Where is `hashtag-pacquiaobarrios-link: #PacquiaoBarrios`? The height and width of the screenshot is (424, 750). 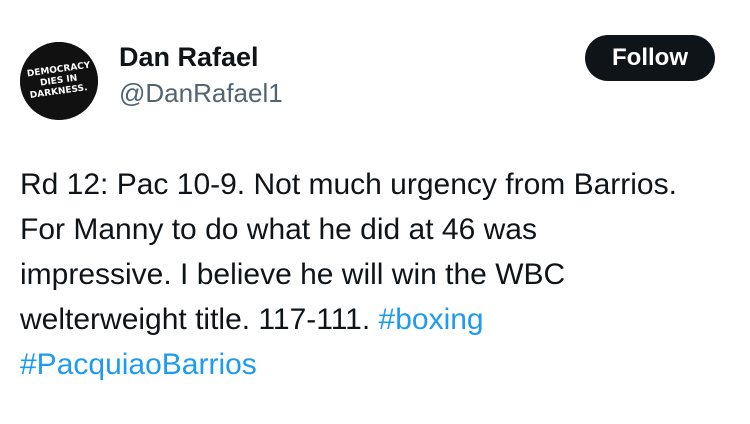 hashtag-pacquiaobarrios-link: #PacquiaoBarrios is located at coordinates (138, 364).